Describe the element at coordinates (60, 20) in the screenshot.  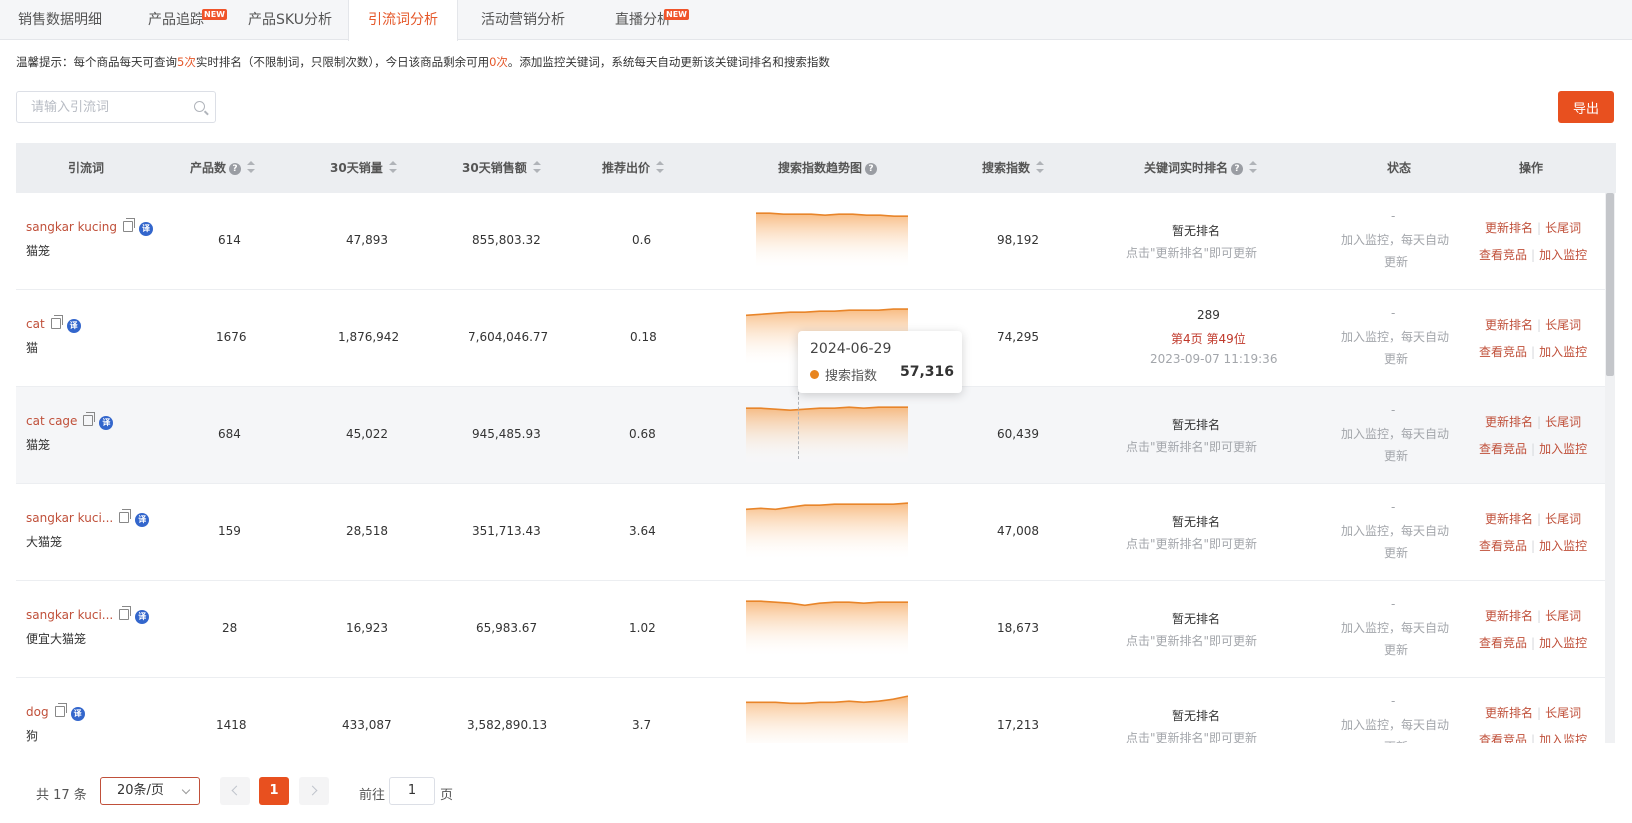
I see `tab-sales-detail: 销售数据明细` at that location.